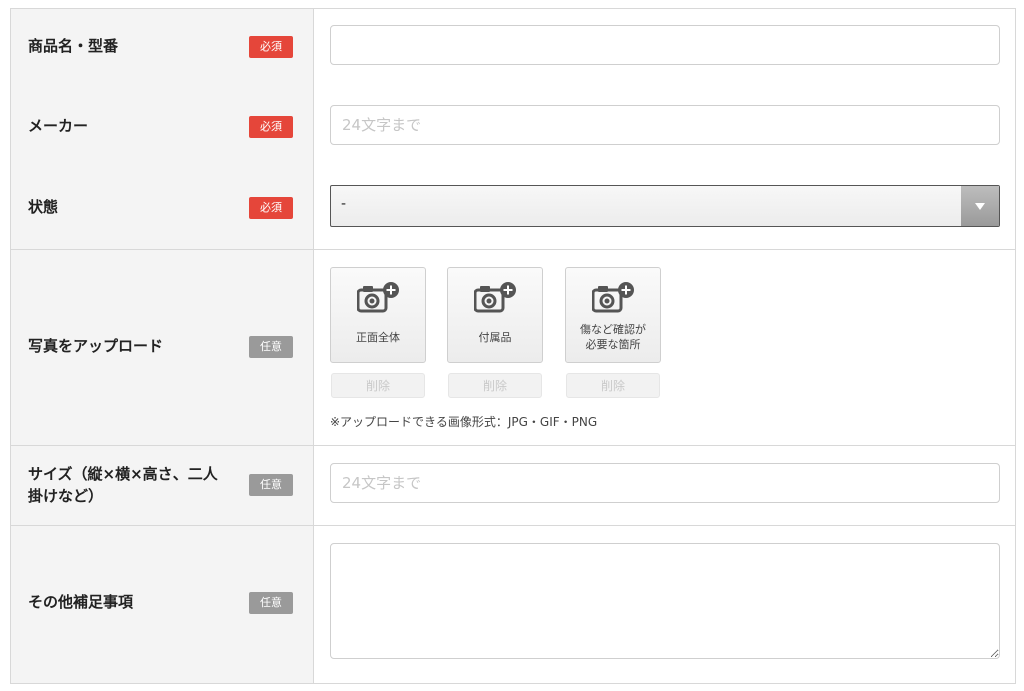 Image resolution: width=1024 pixels, height=691 pixels. I want to click on photo-slot-caption: 正面全体, so click(378, 337).